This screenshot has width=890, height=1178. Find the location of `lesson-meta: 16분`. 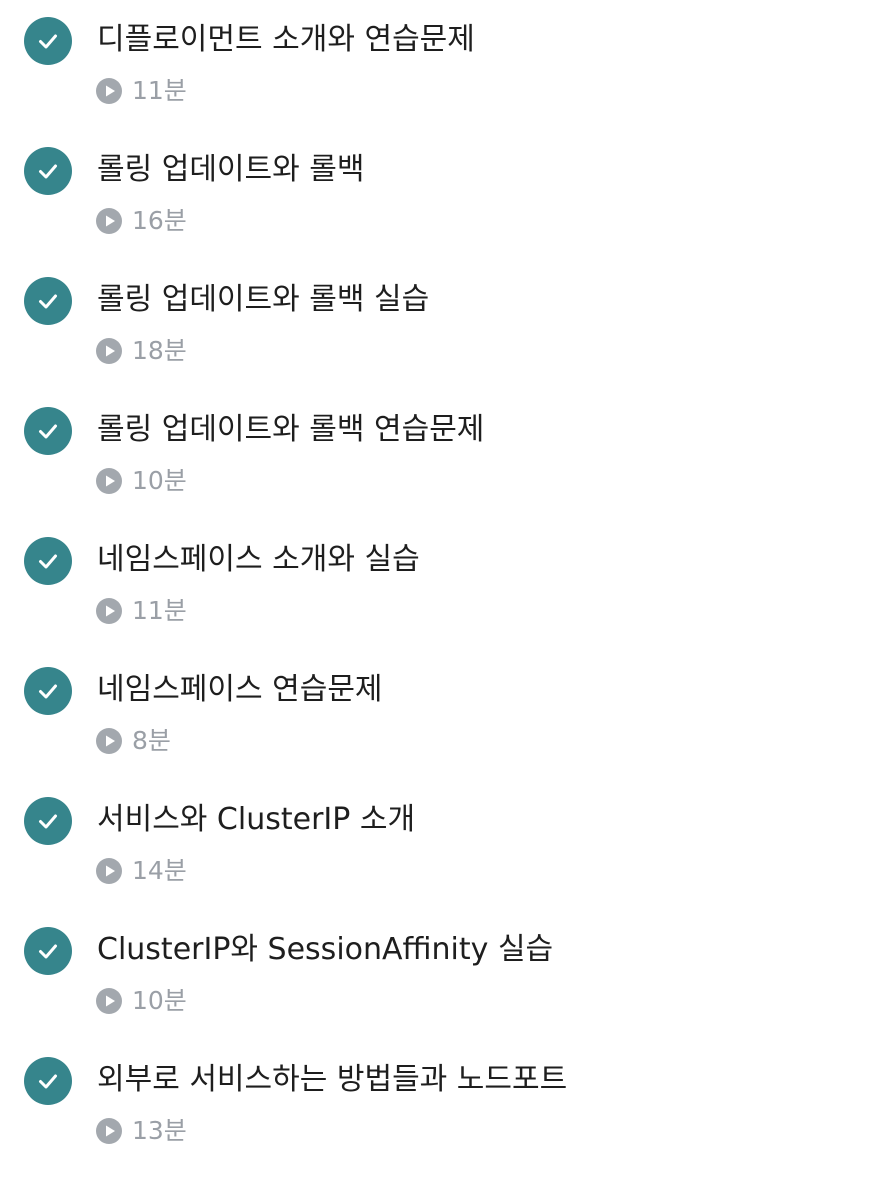

lesson-meta: 16분 is located at coordinates (141, 221).